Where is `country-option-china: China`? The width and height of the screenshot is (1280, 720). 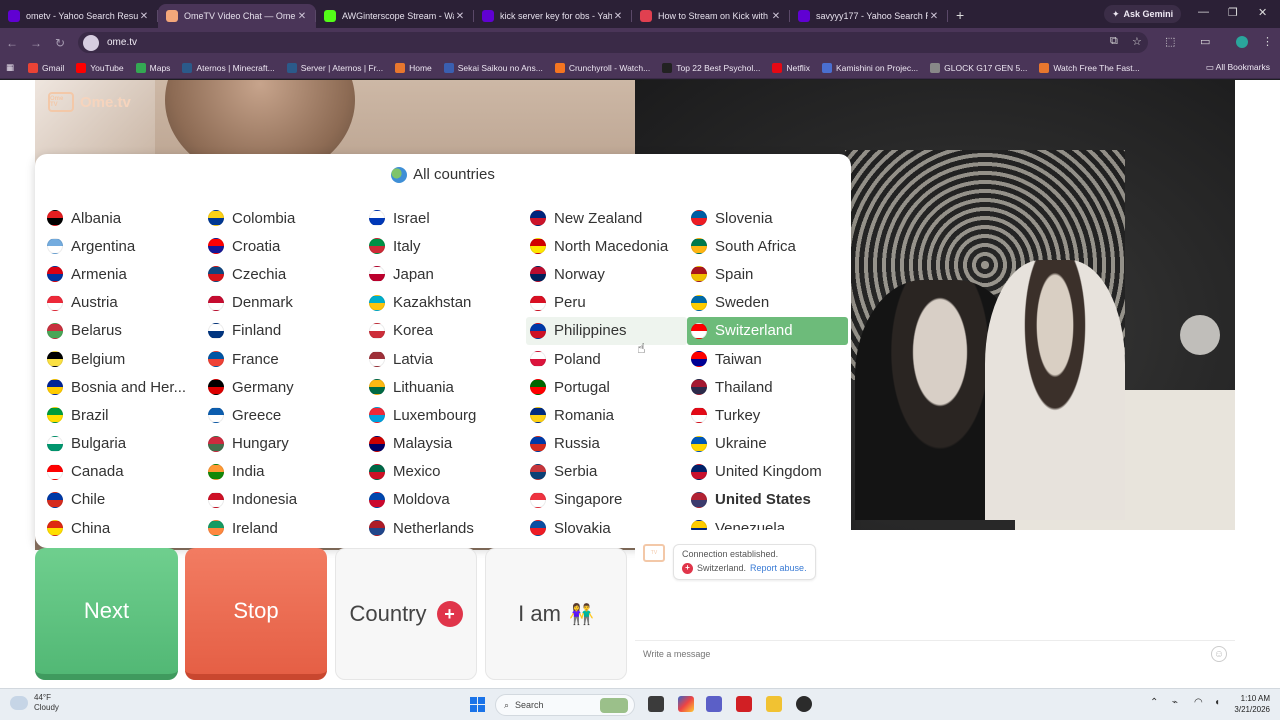 country-option-china: China is located at coordinates (123, 528).